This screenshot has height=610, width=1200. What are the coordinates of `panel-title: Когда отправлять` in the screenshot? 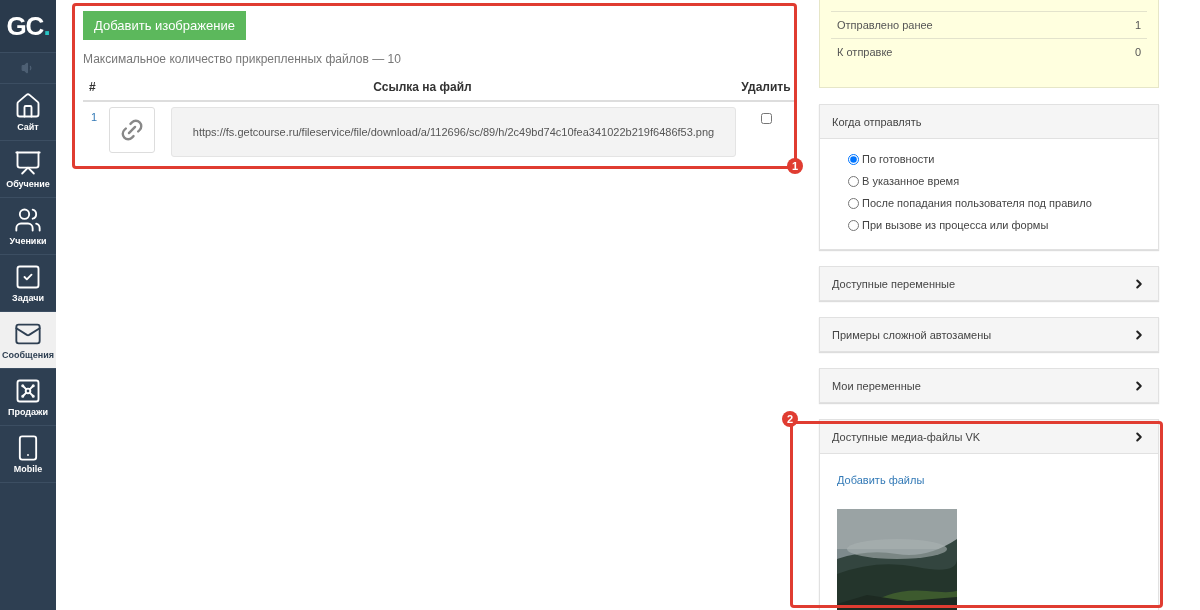 It's located at (877, 121).